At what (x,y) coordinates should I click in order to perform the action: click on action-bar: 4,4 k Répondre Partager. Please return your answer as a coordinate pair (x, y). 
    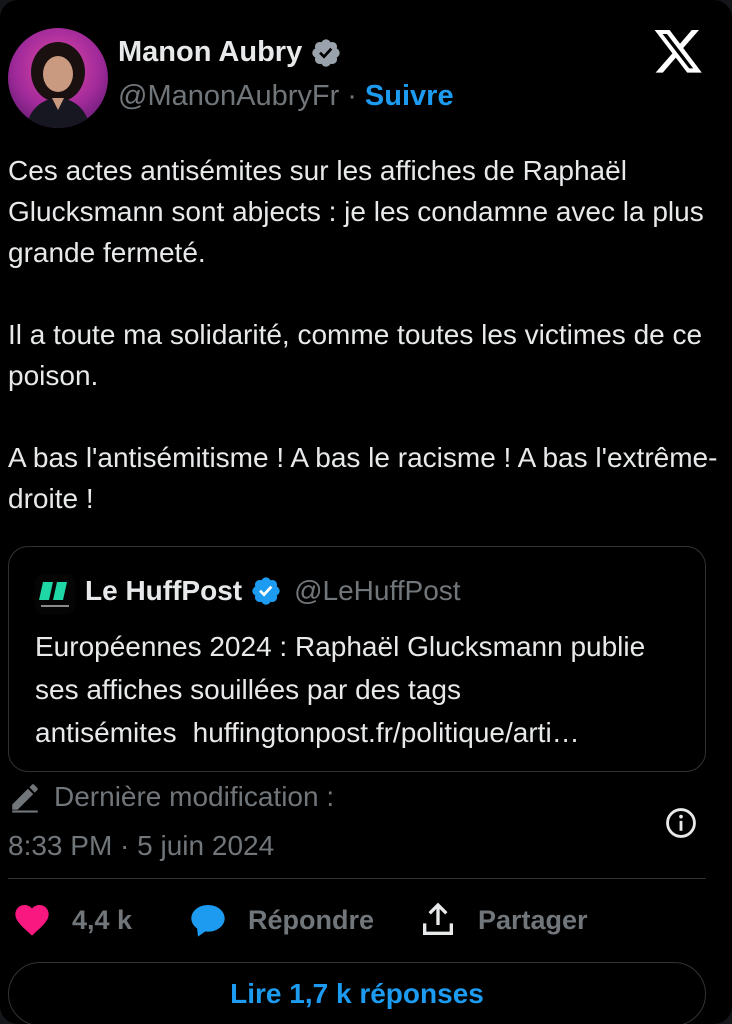
    Looking at the image, I should click on (366, 920).